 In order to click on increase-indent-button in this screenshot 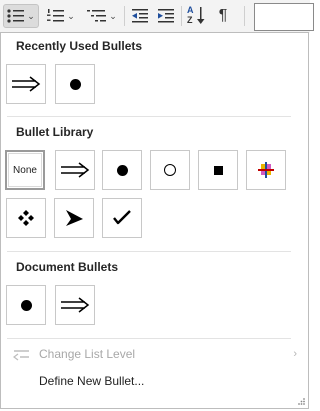, I will do `click(166, 16)`.